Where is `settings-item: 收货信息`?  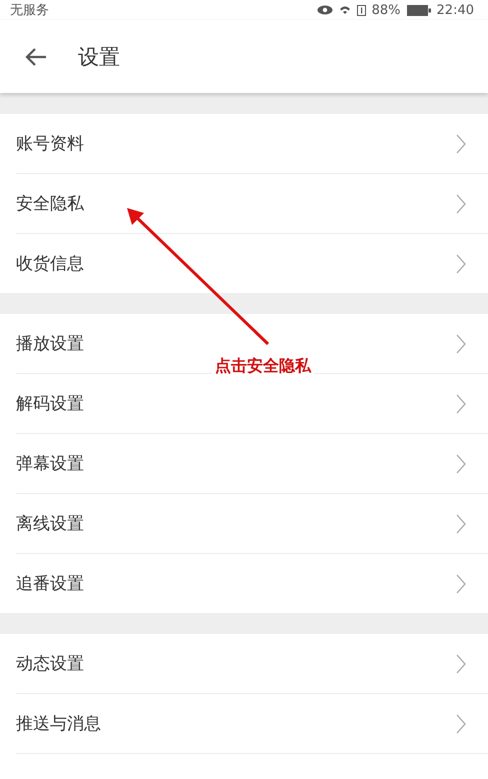 settings-item: 收货信息 is located at coordinates (252, 263).